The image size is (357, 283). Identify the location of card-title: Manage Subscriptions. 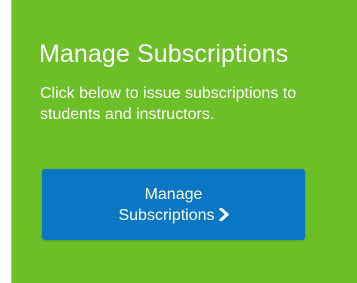
(164, 54).